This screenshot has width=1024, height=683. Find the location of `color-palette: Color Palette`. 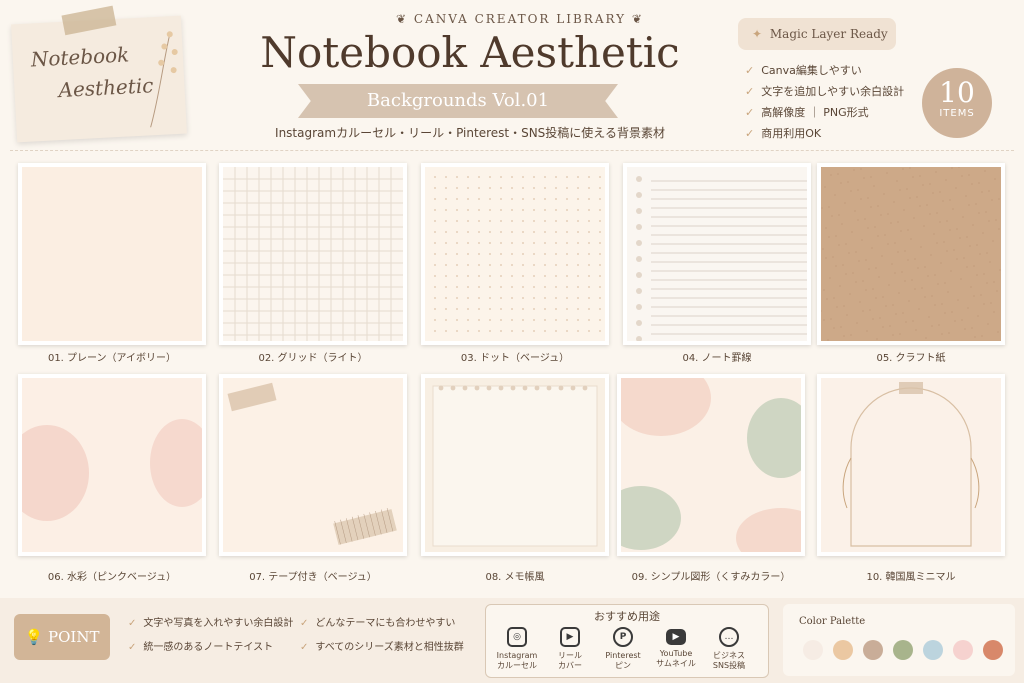

color-palette: Color Palette is located at coordinates (899, 640).